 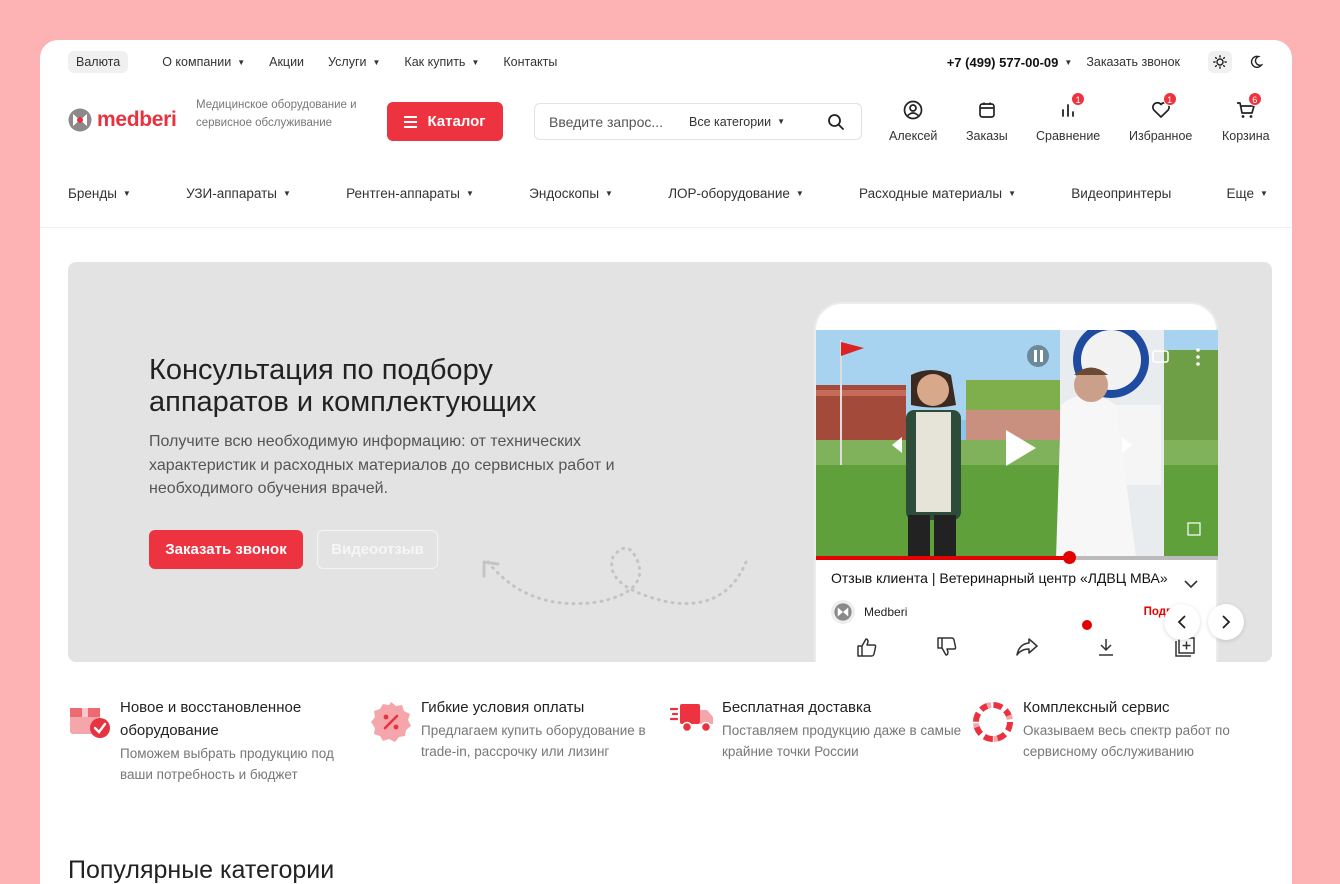 I want to click on dislike-icon, so click(x=947, y=649).